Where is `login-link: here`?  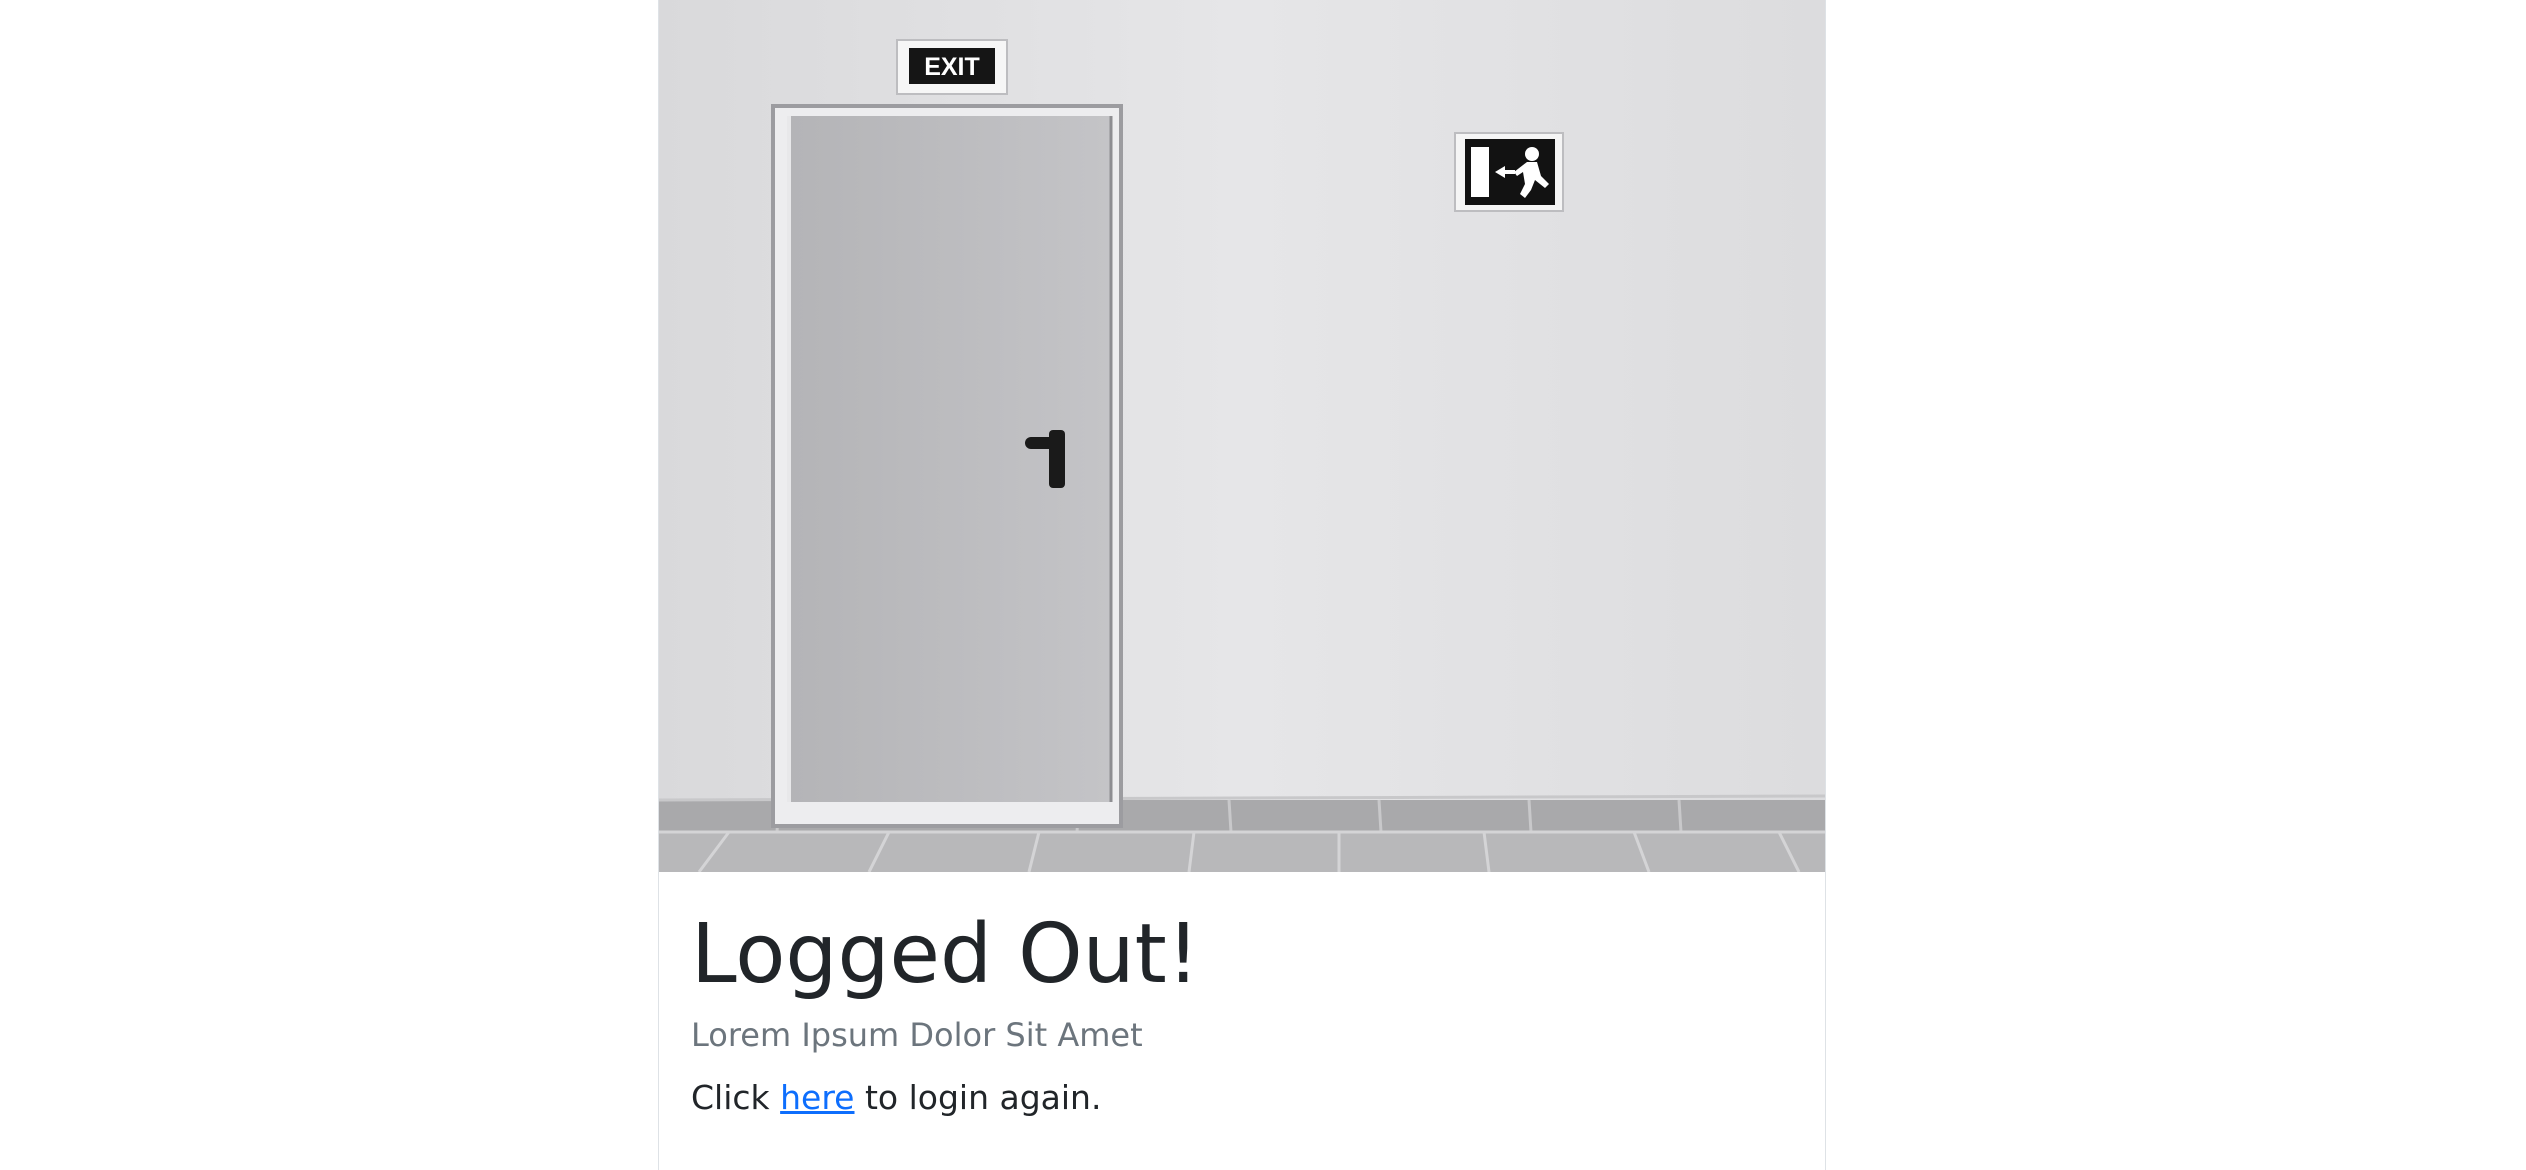
login-link: here is located at coordinates (817, 1097).